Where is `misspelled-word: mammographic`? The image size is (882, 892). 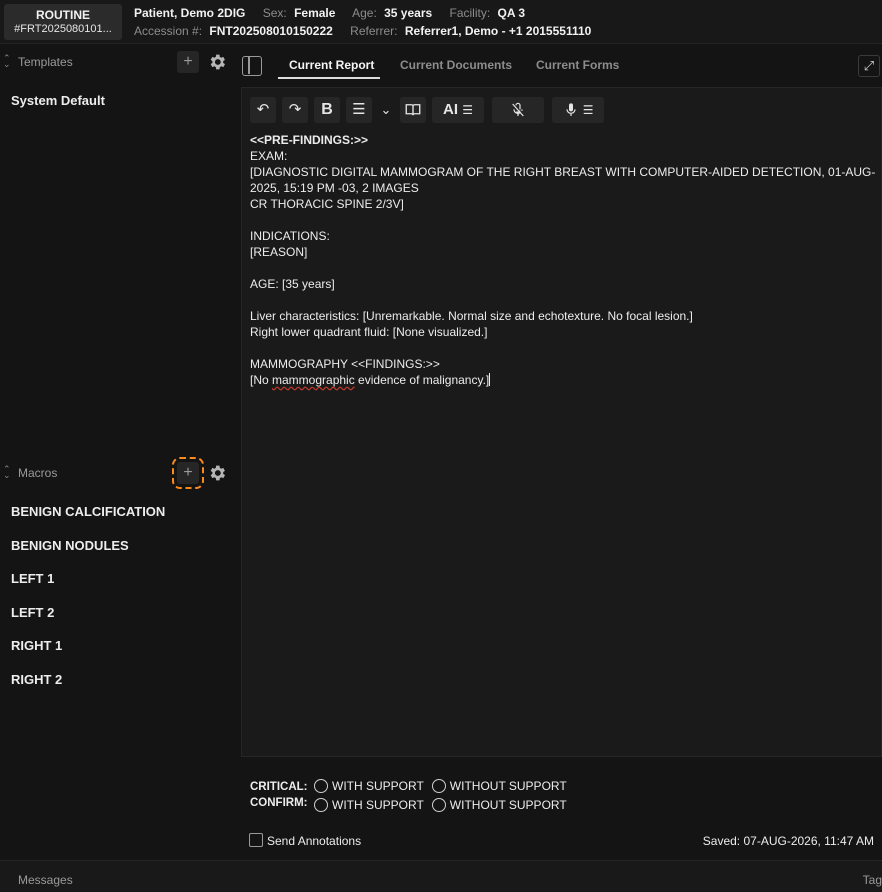 misspelled-word: mammographic is located at coordinates (313, 380).